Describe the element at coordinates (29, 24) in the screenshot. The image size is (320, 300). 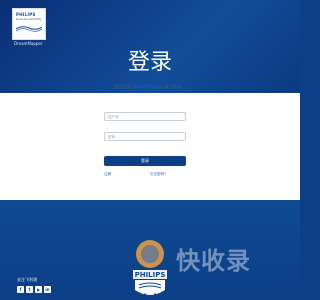
I see `philips-logo: PHILIPS sense and simplicity` at that location.